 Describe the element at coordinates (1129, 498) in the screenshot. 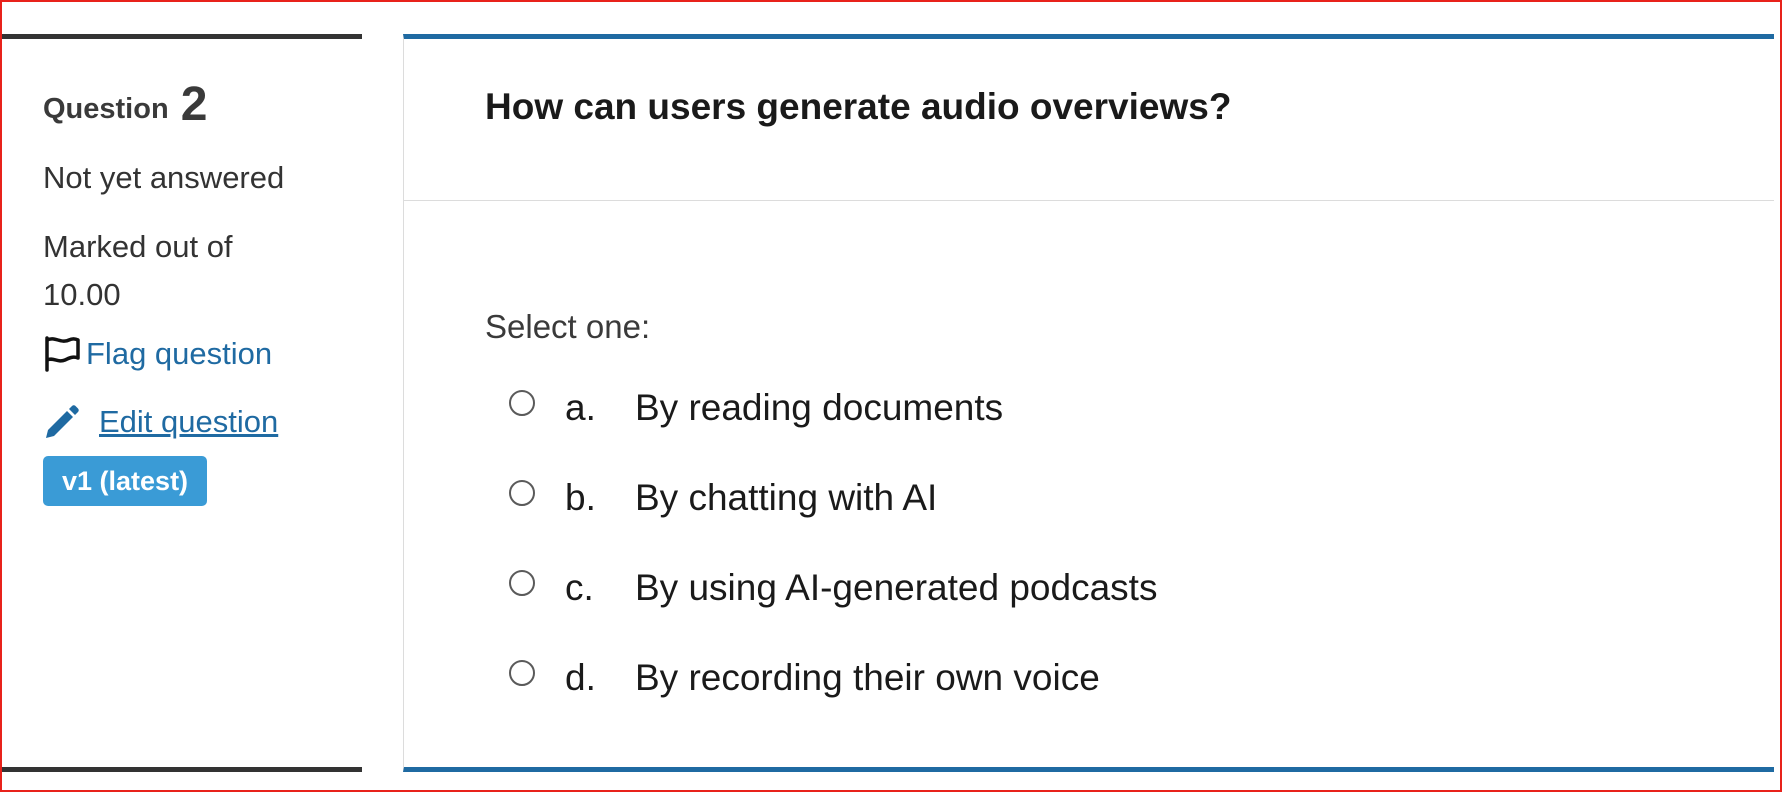

I see `answer-option-b: b. By chatting with AI` at that location.